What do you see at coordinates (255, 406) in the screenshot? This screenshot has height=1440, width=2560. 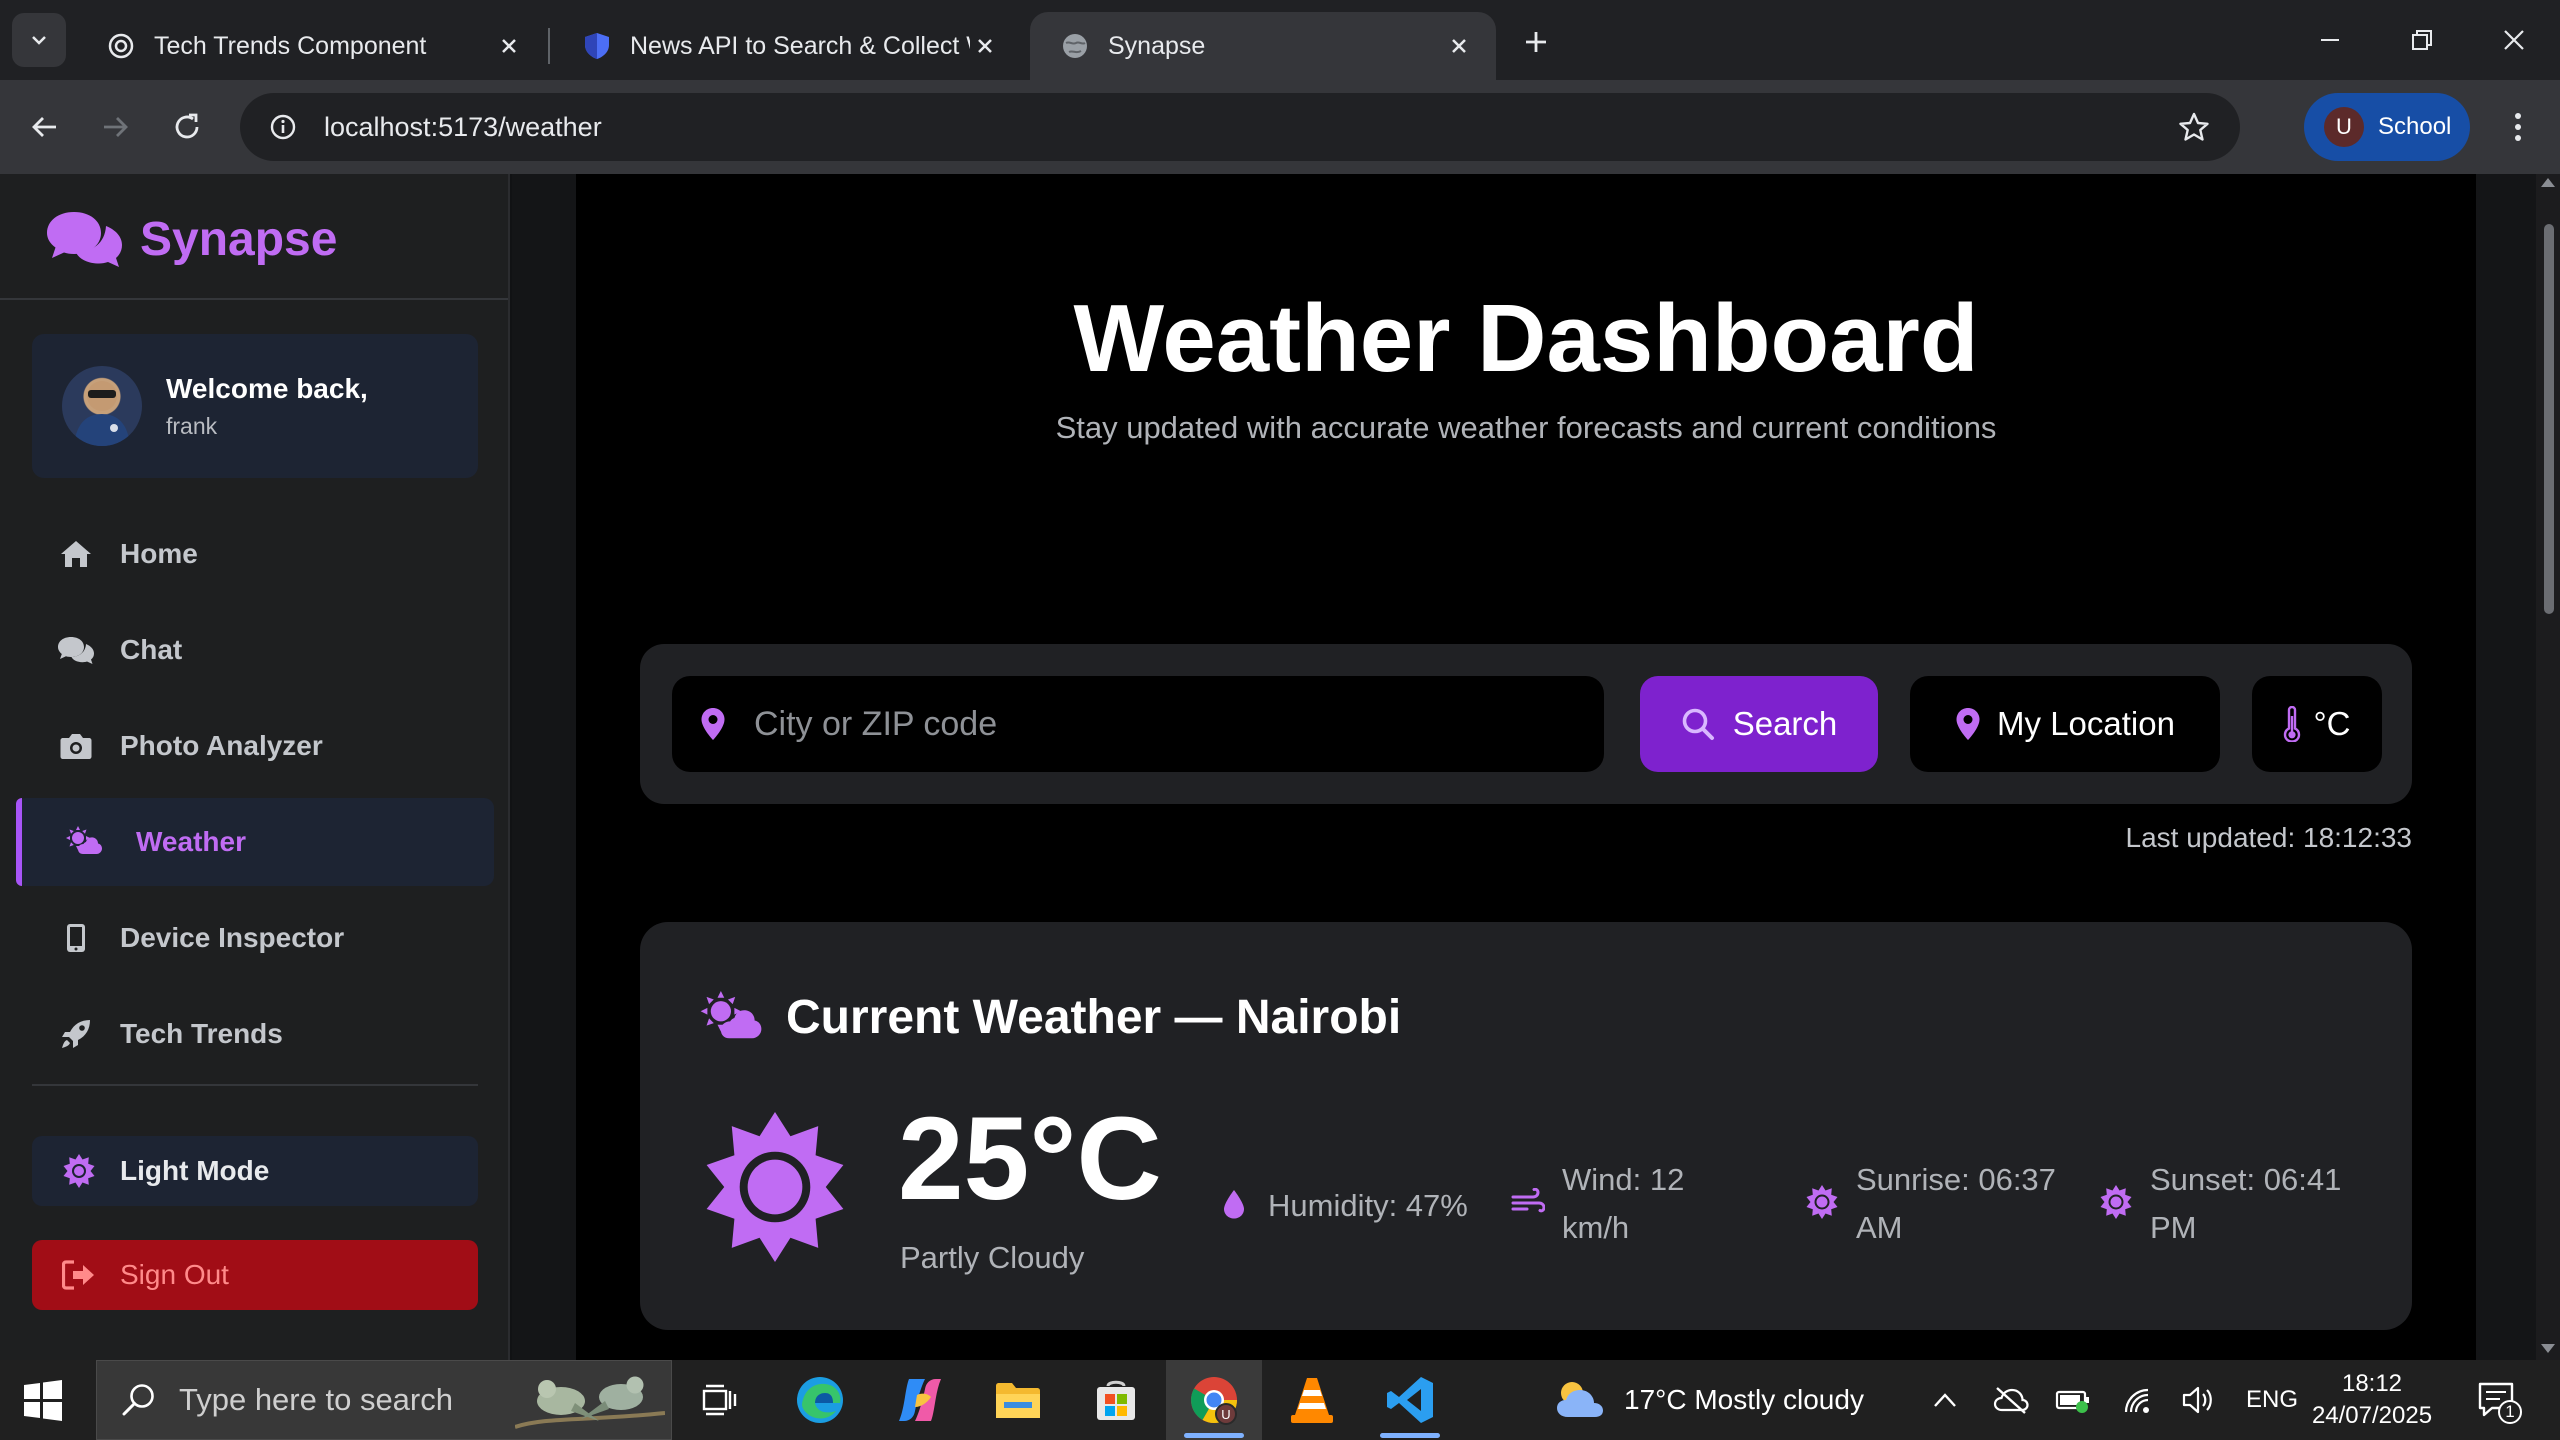 I see `welcome-card: Welcome back, frank` at bounding box center [255, 406].